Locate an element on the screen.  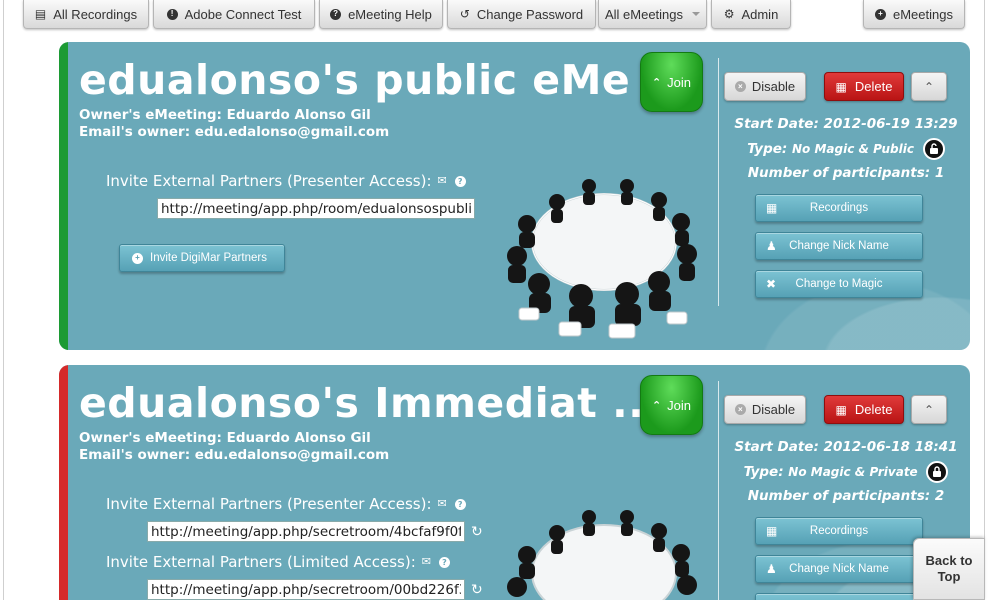
nav-all-emeetings-dropdown: All eMeetings is located at coordinates (652, 14).